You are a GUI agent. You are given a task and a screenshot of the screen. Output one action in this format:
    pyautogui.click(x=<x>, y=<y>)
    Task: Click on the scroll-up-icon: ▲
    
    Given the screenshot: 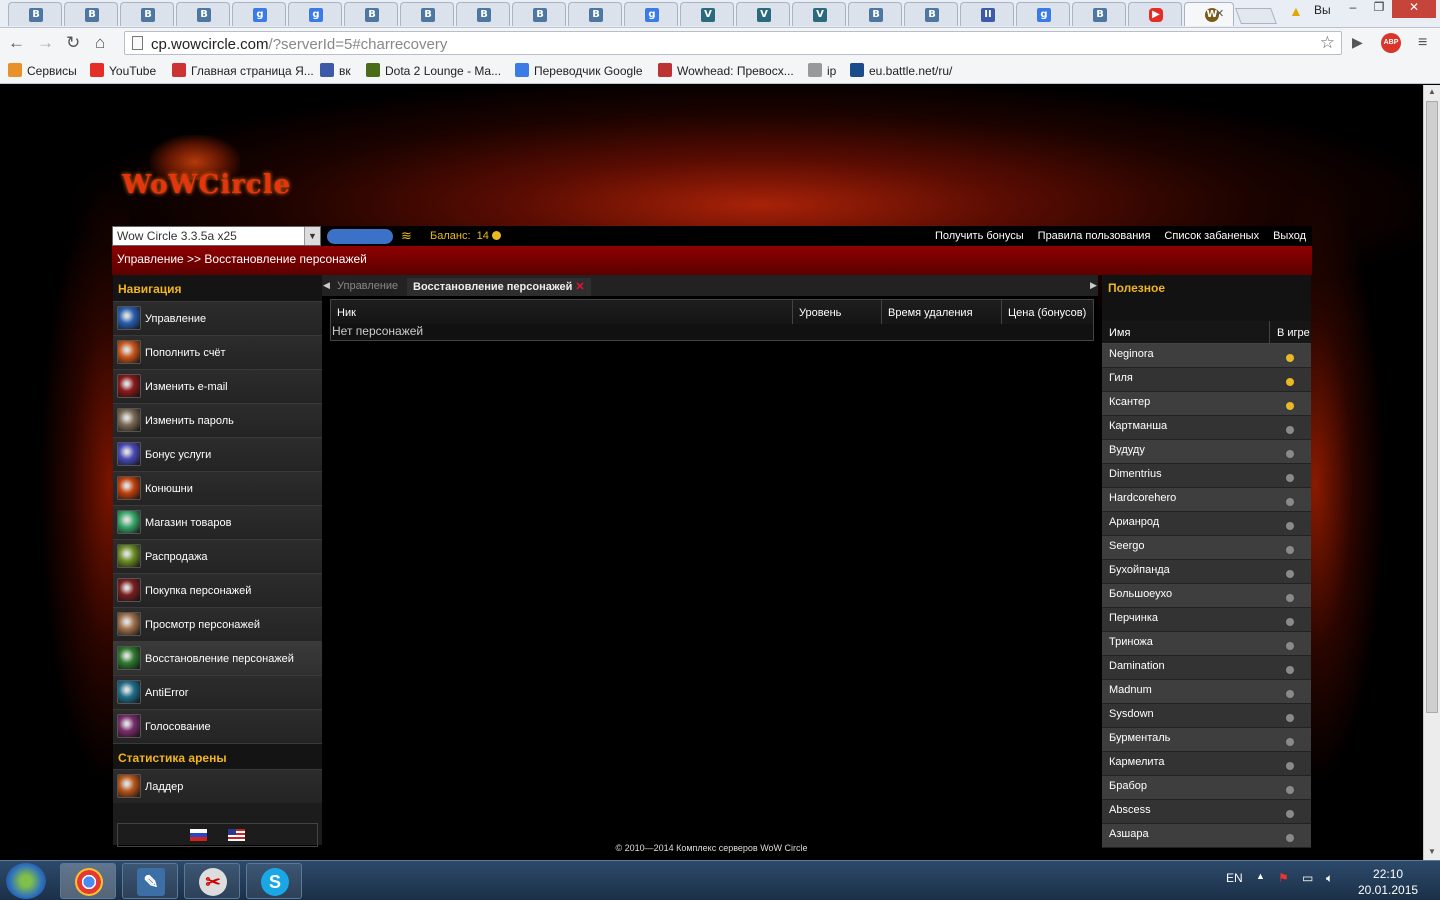 What is the action you would take?
    pyautogui.click(x=1432, y=91)
    